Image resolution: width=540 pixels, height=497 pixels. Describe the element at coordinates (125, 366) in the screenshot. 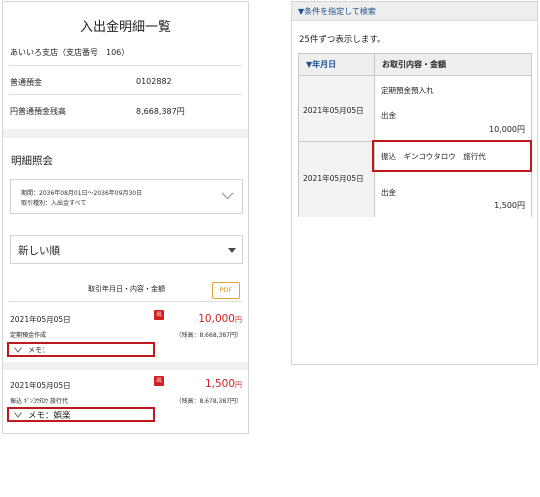

I see `transaction-spacer` at that location.